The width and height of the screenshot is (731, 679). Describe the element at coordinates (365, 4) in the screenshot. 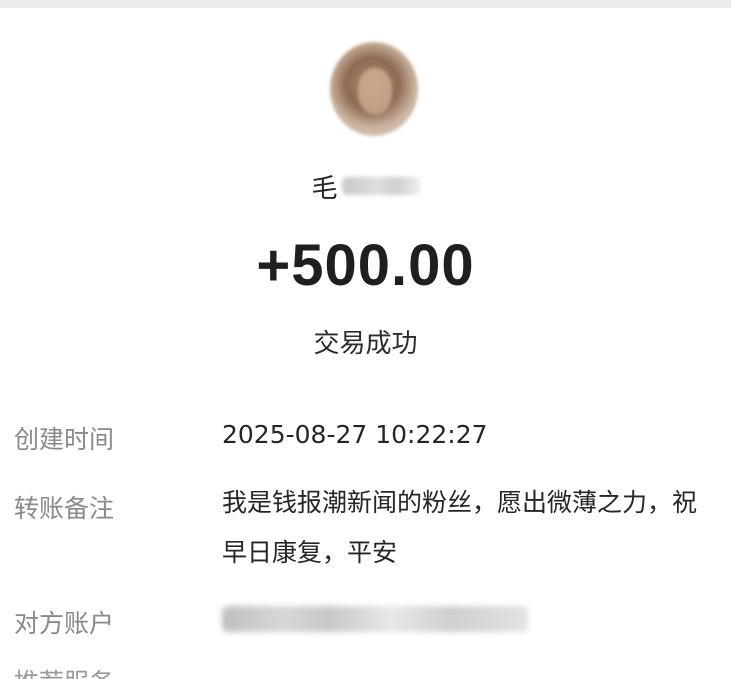

I see `top-separator` at that location.